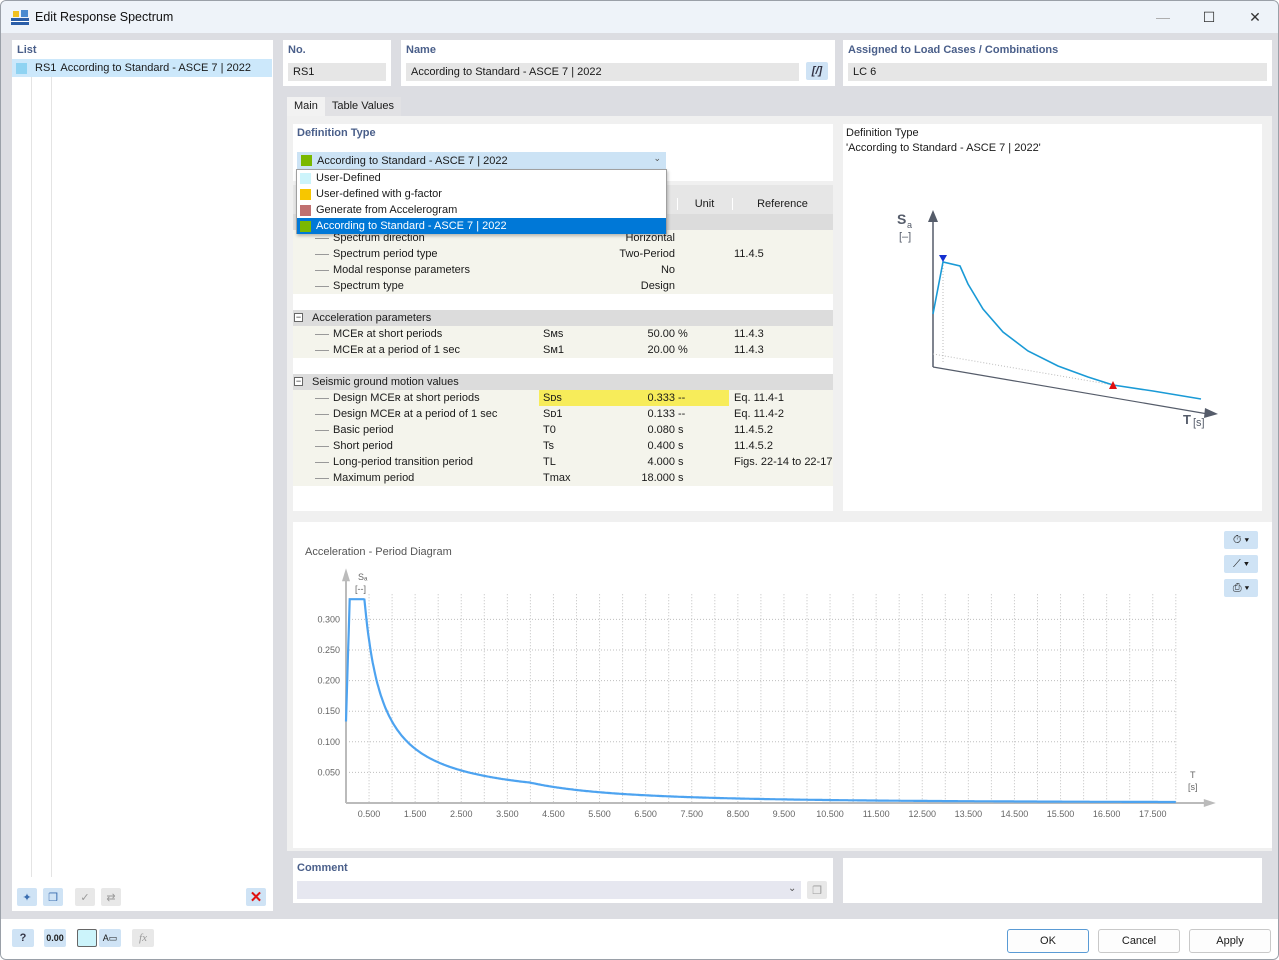 The width and height of the screenshot is (1279, 960). What do you see at coordinates (563, 382) in the screenshot?
I see `group-header-row: − Seismic ground motion values` at bounding box center [563, 382].